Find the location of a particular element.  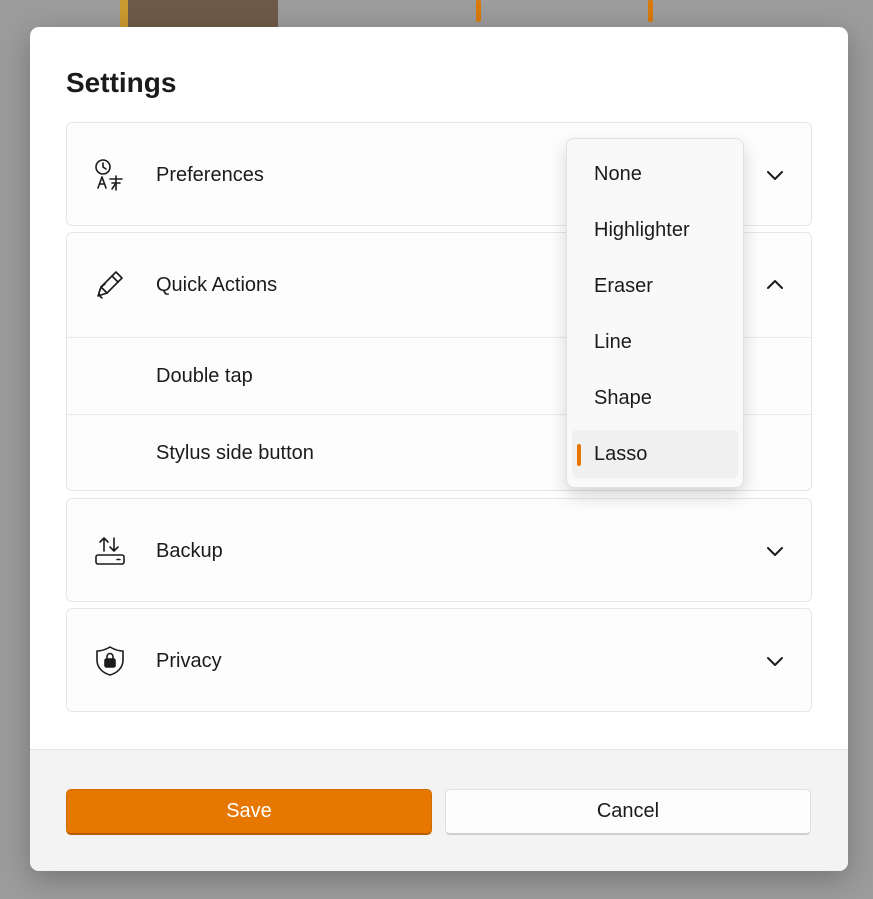

setting-label: Double tap is located at coordinates (204, 375).